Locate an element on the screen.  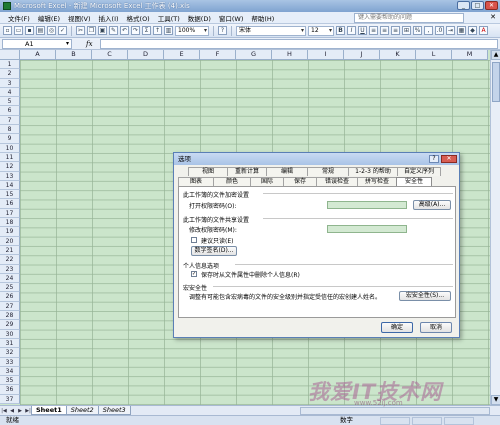
sort-asc-icon: ↑ is located at coordinates (157, 30).